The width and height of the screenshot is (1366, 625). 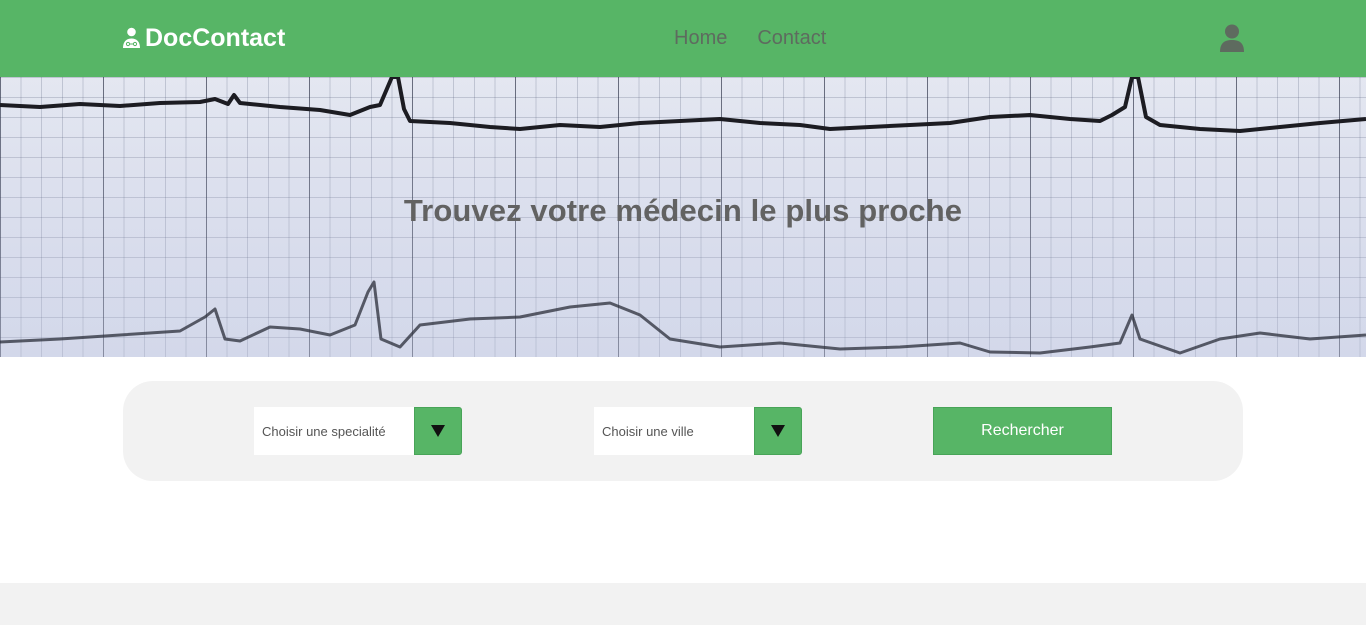 I want to click on search-button: Rechercher, so click(x=1022, y=431).